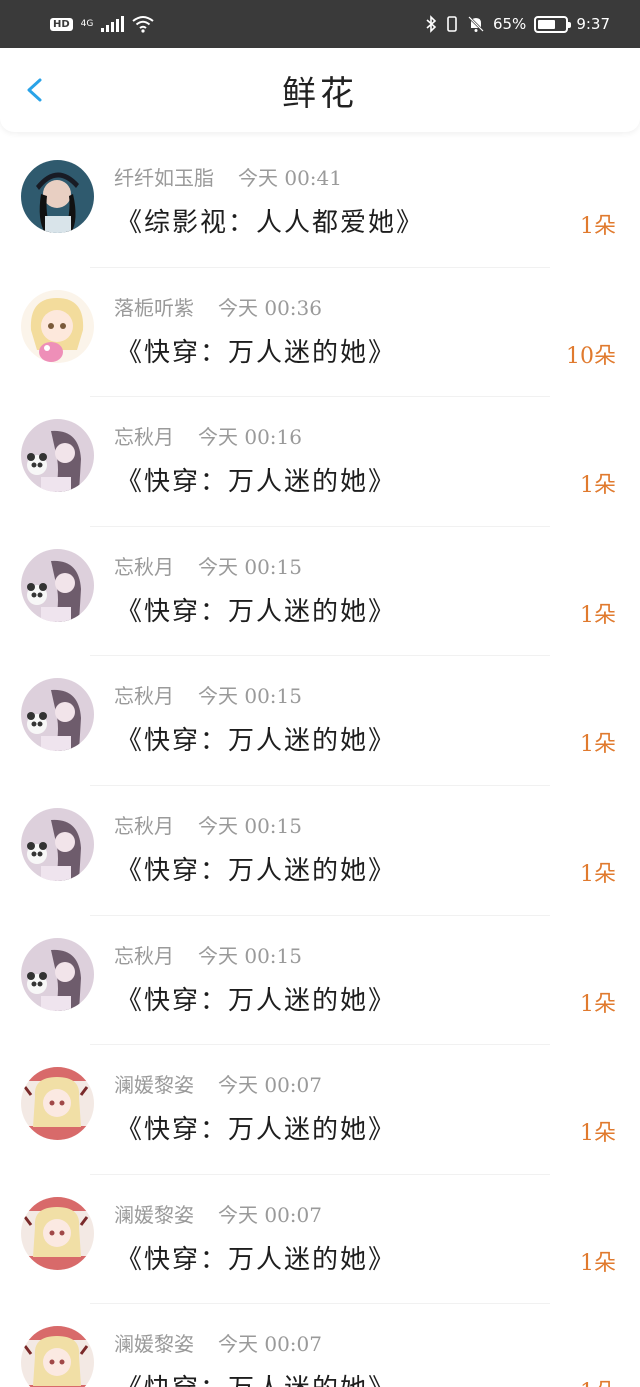  What do you see at coordinates (270, 220) in the screenshot?
I see `book-title: 《综影视：人人都爱她》` at bounding box center [270, 220].